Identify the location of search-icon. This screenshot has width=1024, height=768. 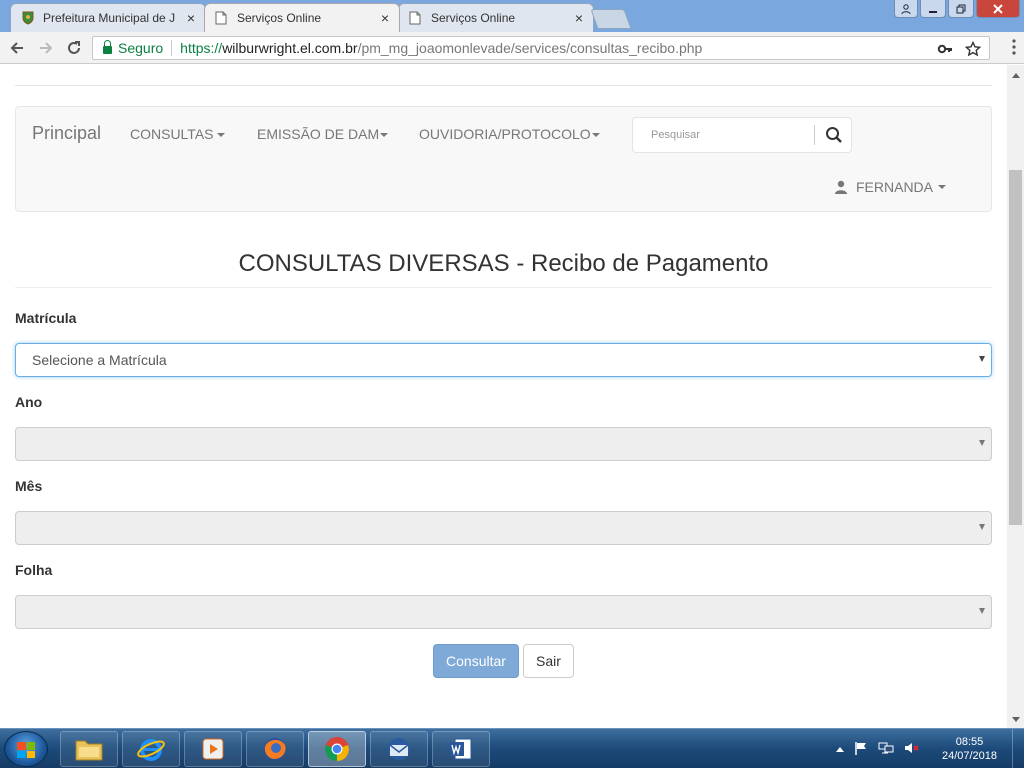
(834, 135).